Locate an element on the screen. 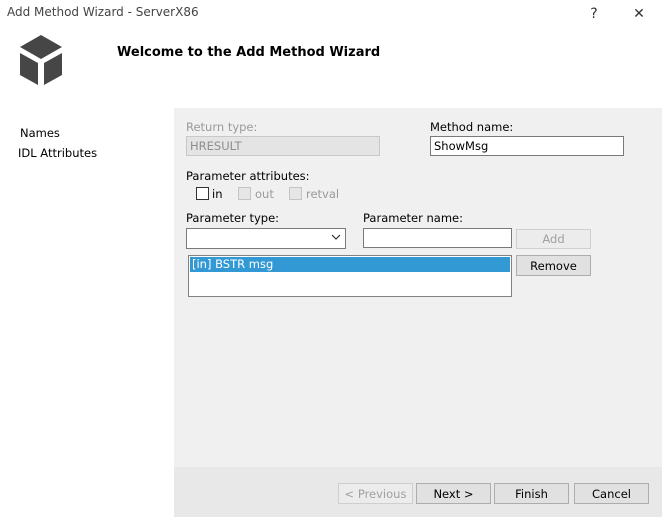  chevron-down-icon is located at coordinates (336, 237).